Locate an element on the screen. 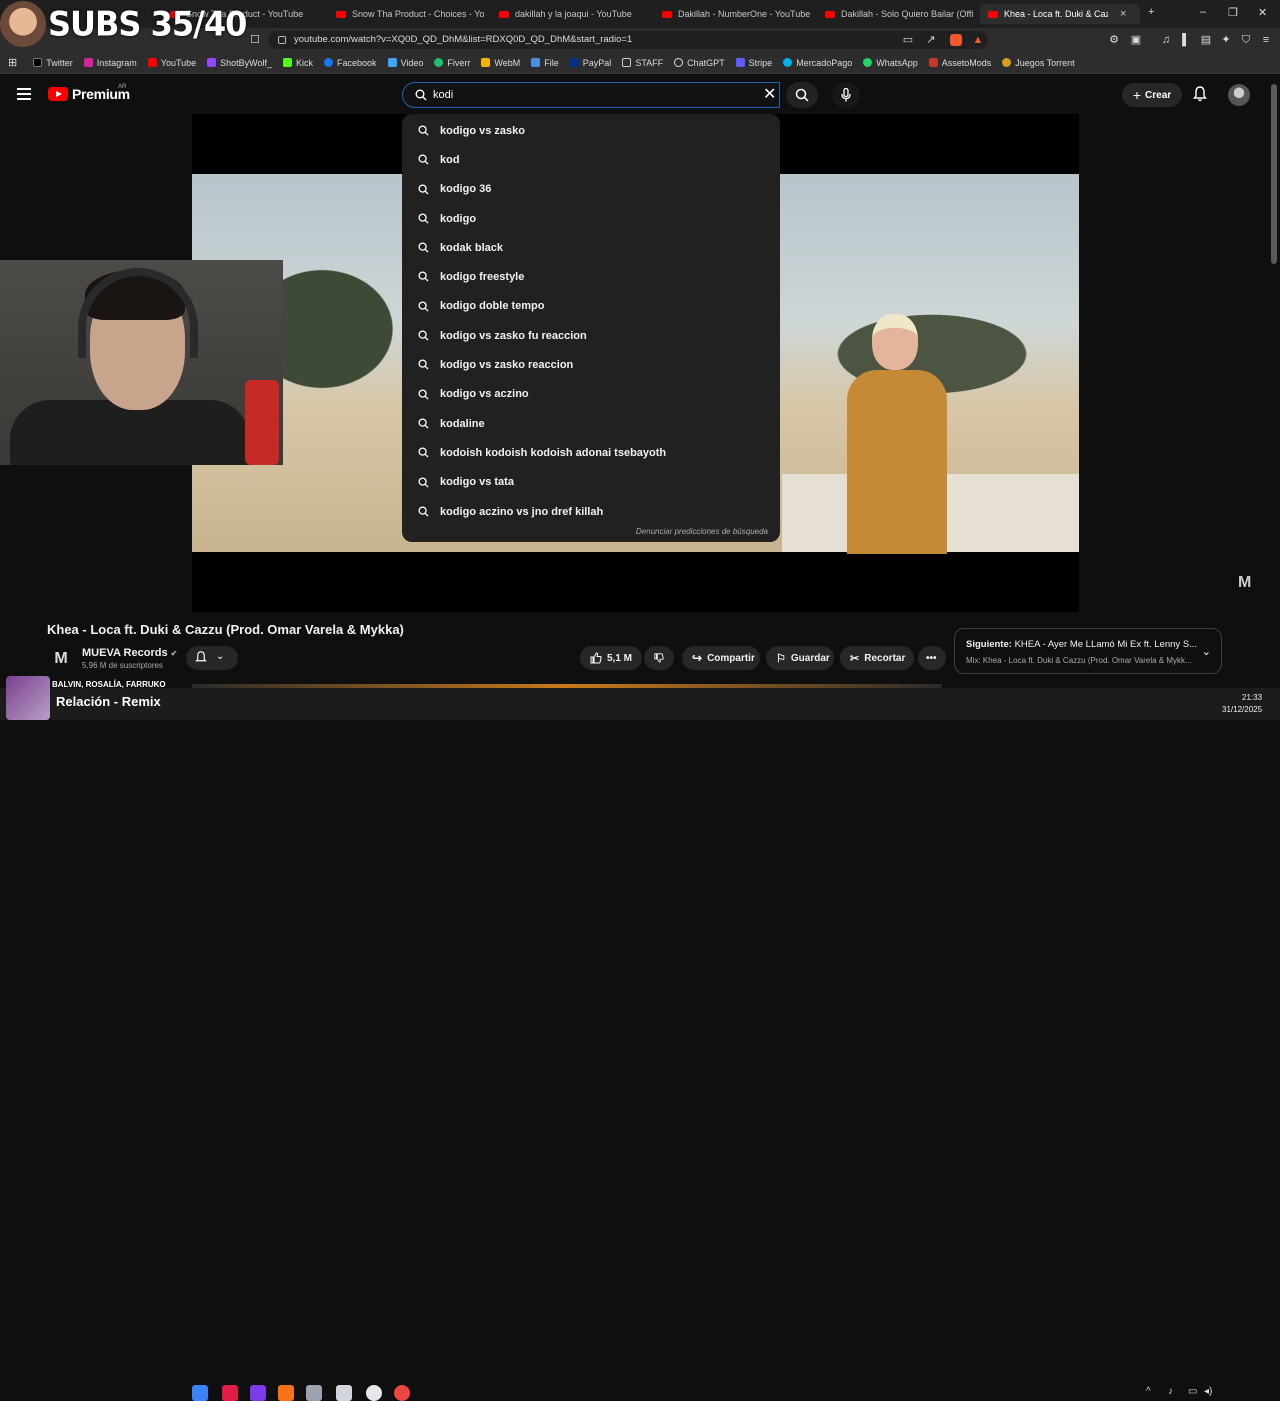 Image resolution: width=1280 pixels, height=1401 pixels. vpn-shield-icon: ⛉ is located at coordinates (1246, 40).